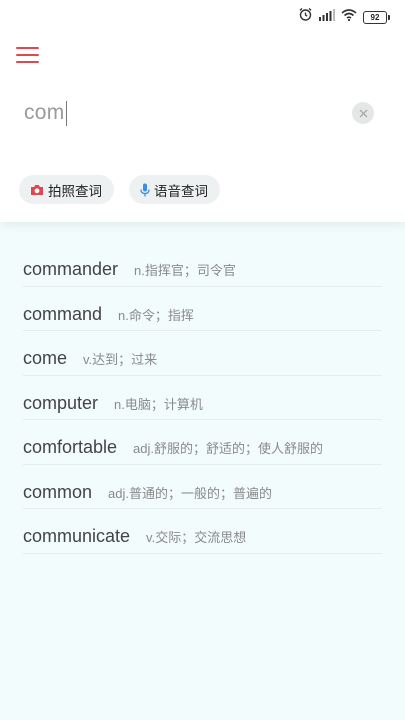 This screenshot has height=720, width=405. I want to click on result-definition: v.达到；过来, so click(120, 360).